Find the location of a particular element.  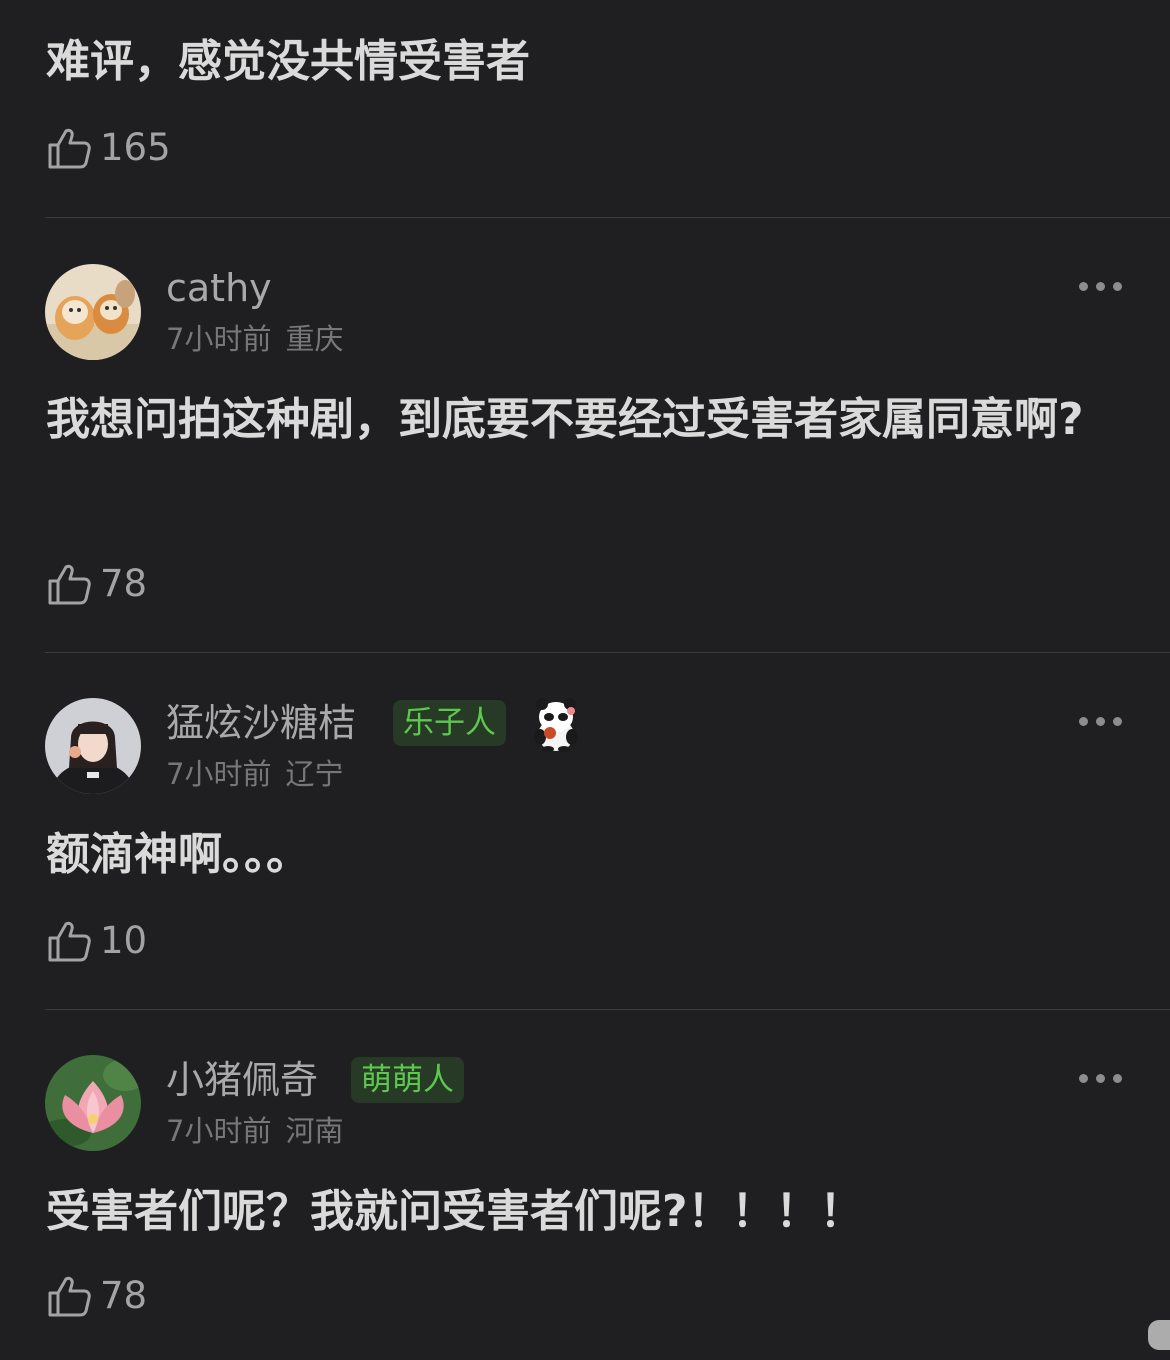

comment-meta: 7小时前 河南 is located at coordinates (254, 1131).